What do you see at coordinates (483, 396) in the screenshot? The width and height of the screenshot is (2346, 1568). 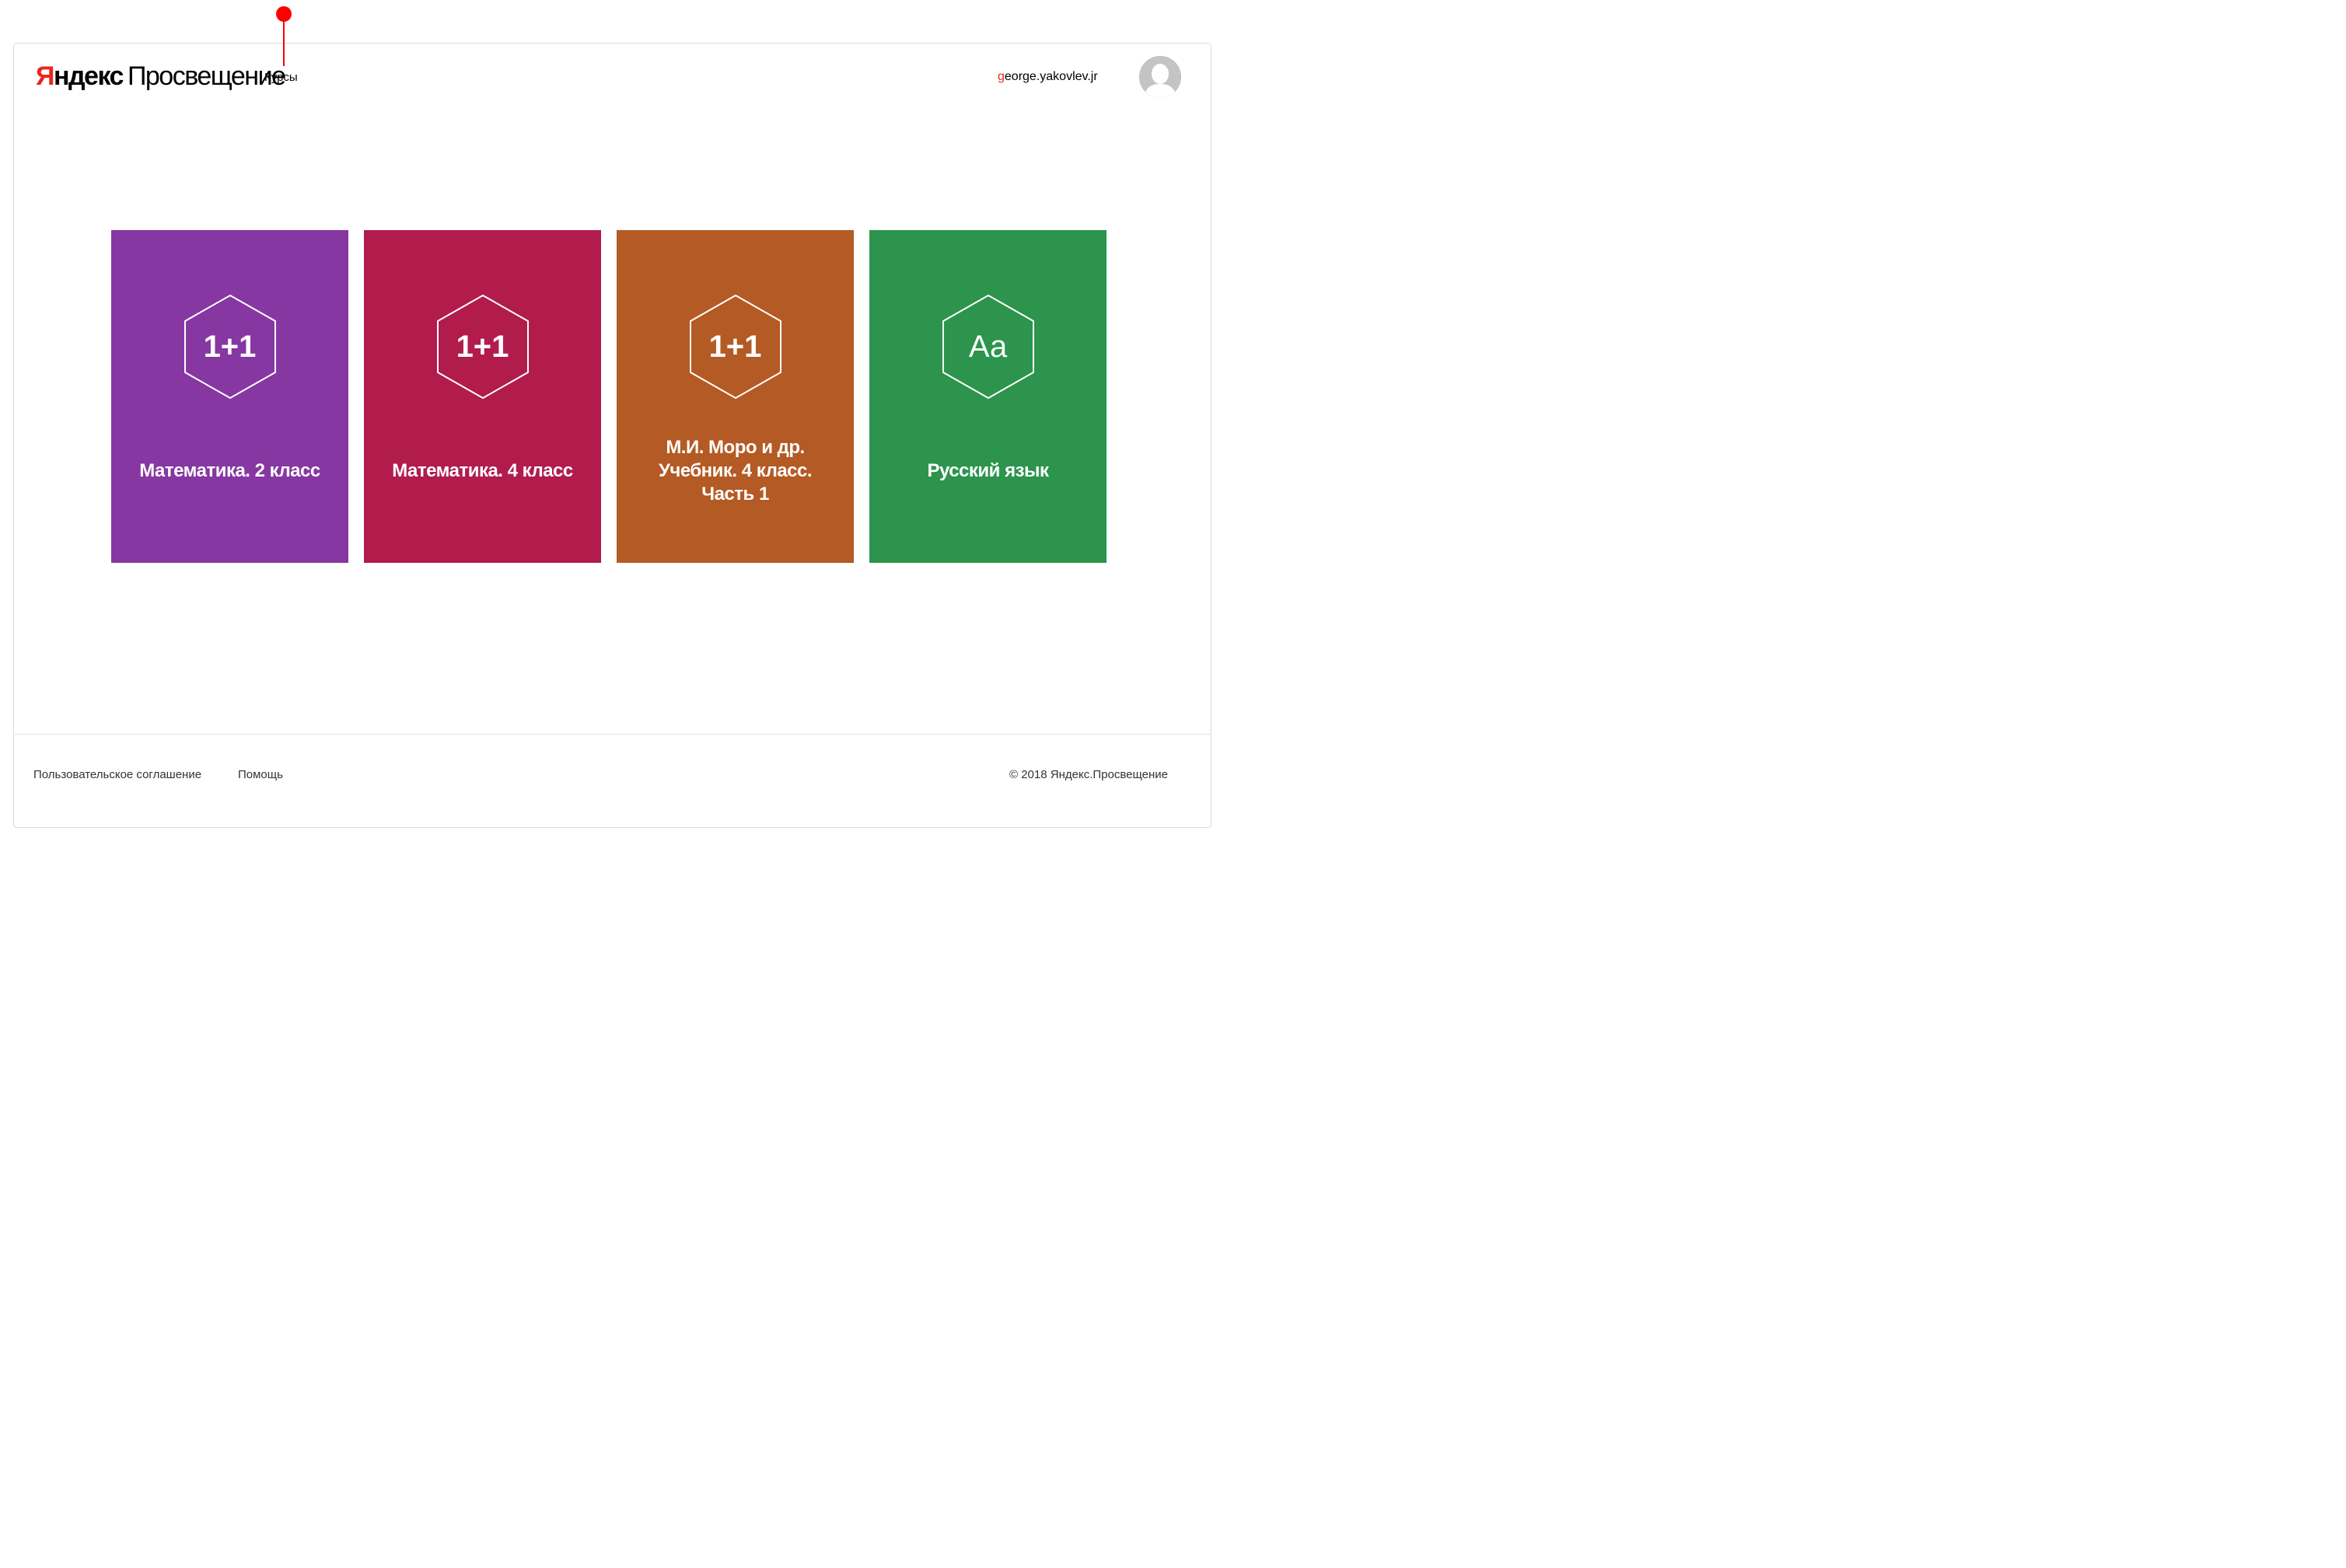 I see `course-card: 1+1 Математика. 4 класс` at bounding box center [483, 396].